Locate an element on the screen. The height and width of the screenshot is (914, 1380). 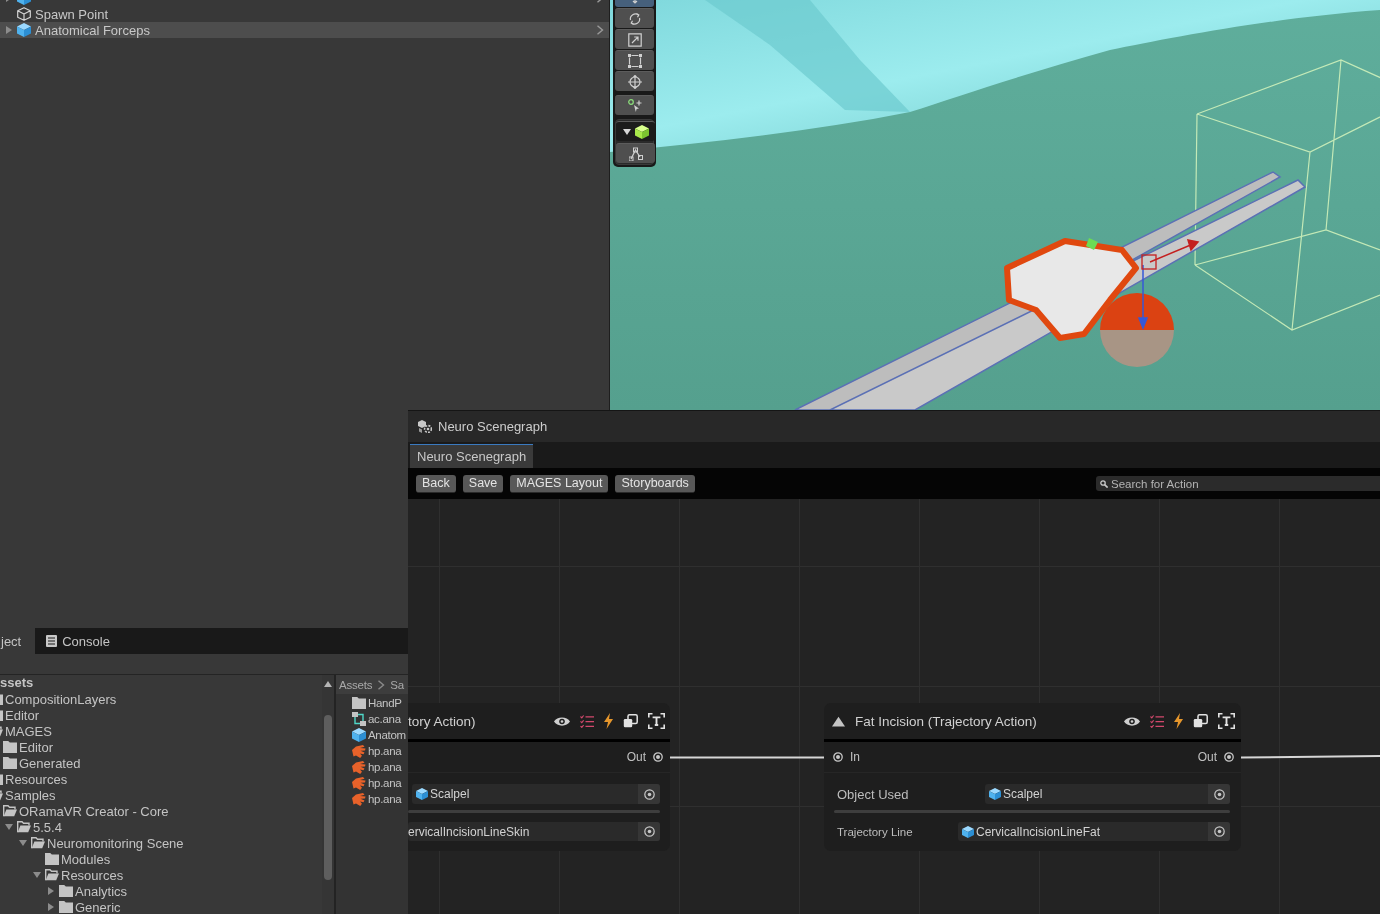
toolbar-button: Save is located at coordinates (483, 483).